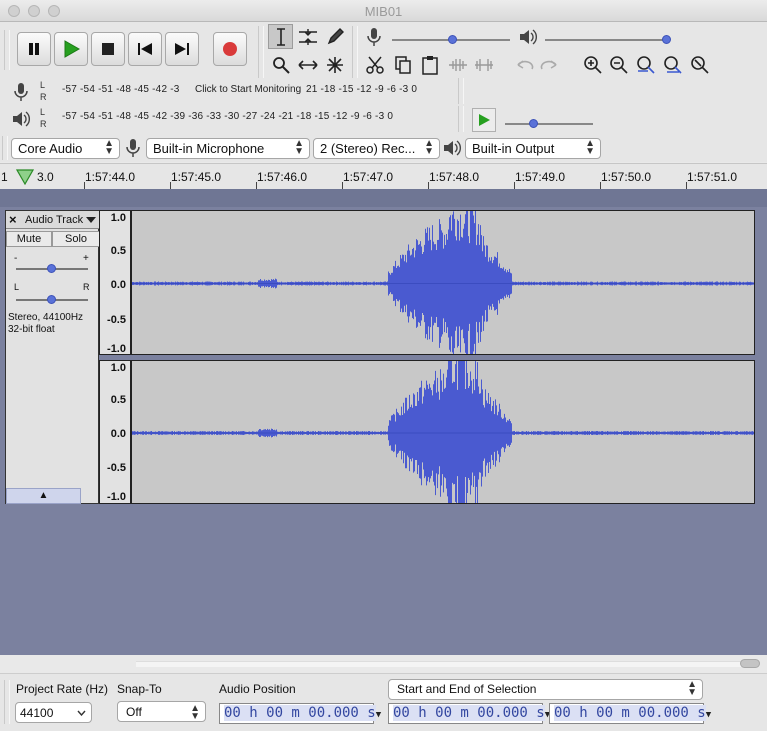 The image size is (767, 731). What do you see at coordinates (29, 239) in the screenshot?
I see `mute-button: Mute` at bounding box center [29, 239].